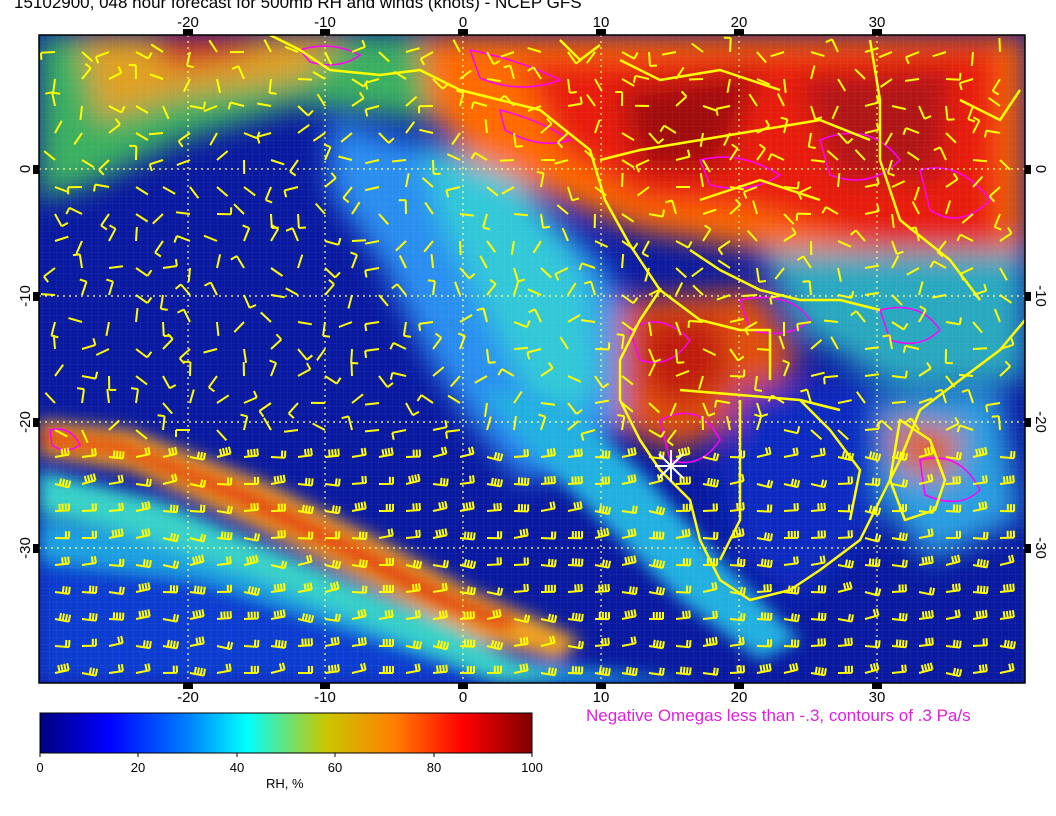  Describe the element at coordinates (463, 697) in the screenshot. I see `x-tick-bottom: 0` at that location.